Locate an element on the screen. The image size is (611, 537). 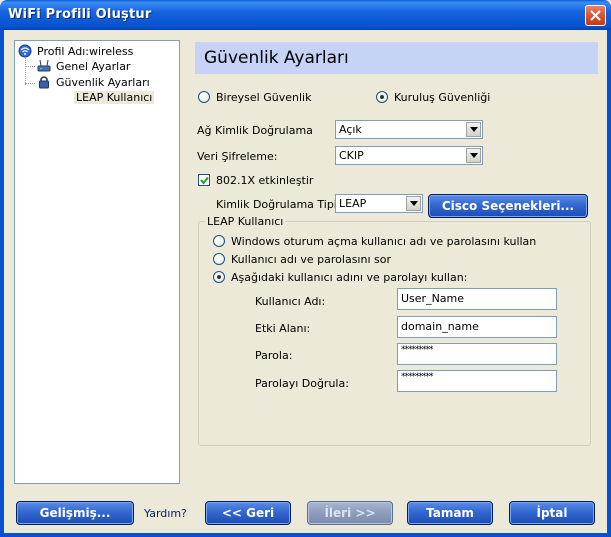
tree-item-label: LEAP Kullanıcı is located at coordinates (114, 97).